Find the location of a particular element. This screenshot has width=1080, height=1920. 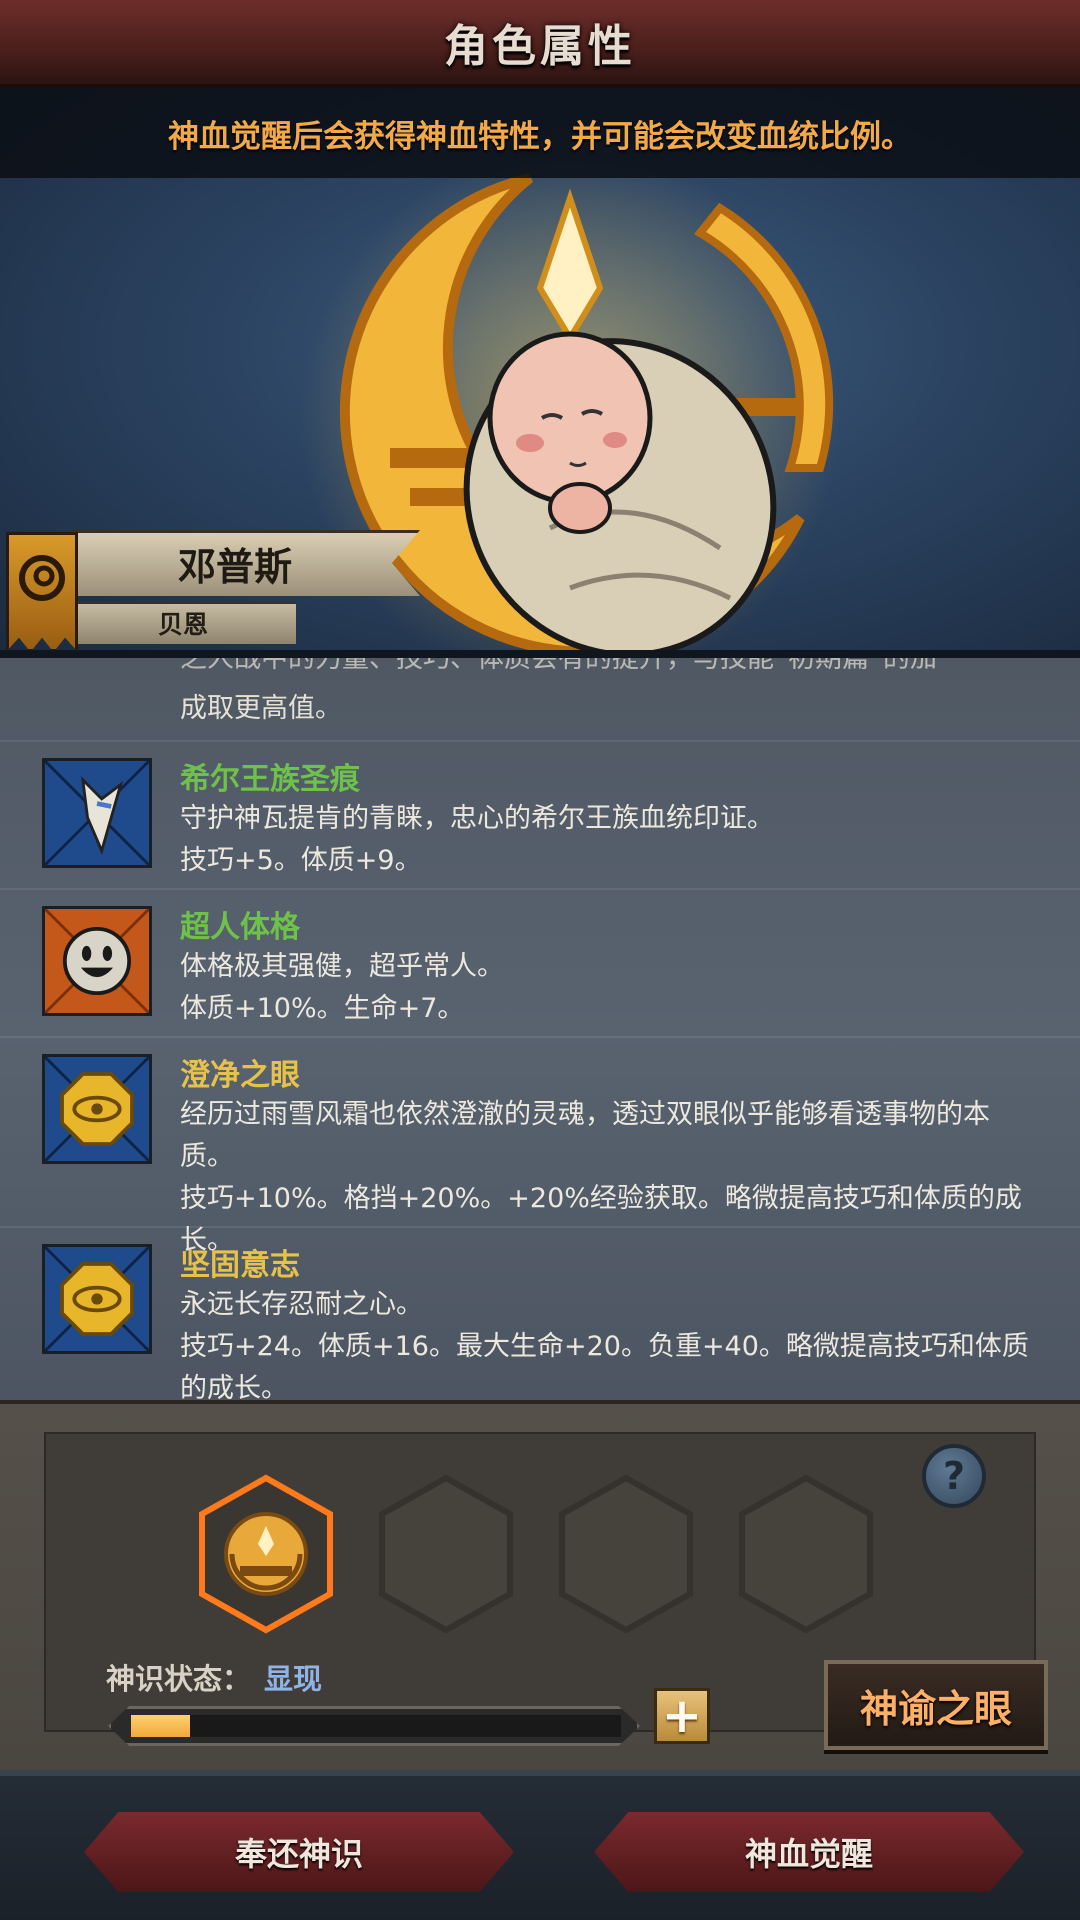

trait-desc-line: 技巧+10%。格挡+20%。+20%经验获取。略微提高技巧和体质的成 is located at coordinates (601, 1198).